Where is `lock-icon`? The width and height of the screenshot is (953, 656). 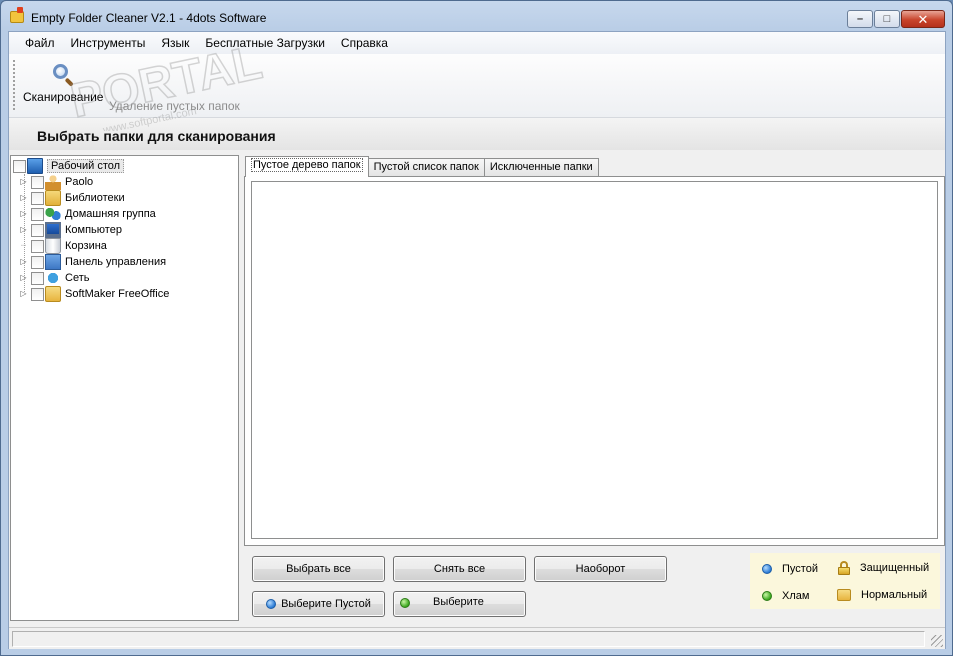
lock-icon is located at coordinates (844, 568).